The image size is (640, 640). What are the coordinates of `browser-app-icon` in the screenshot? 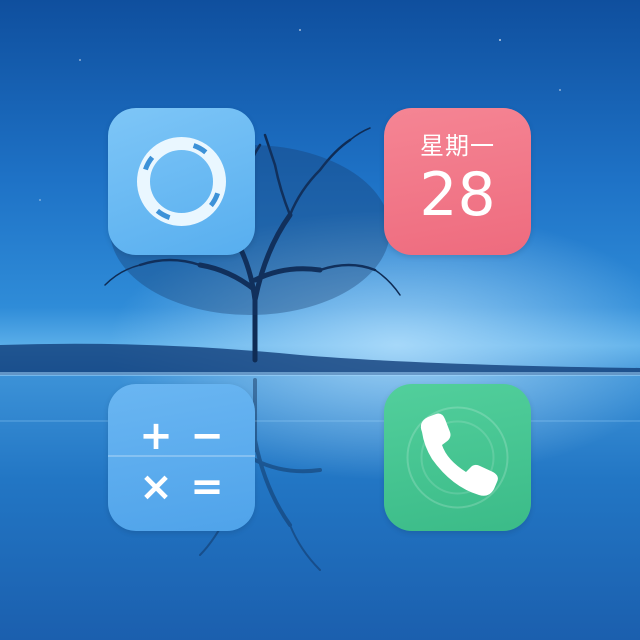 It's located at (181, 181).